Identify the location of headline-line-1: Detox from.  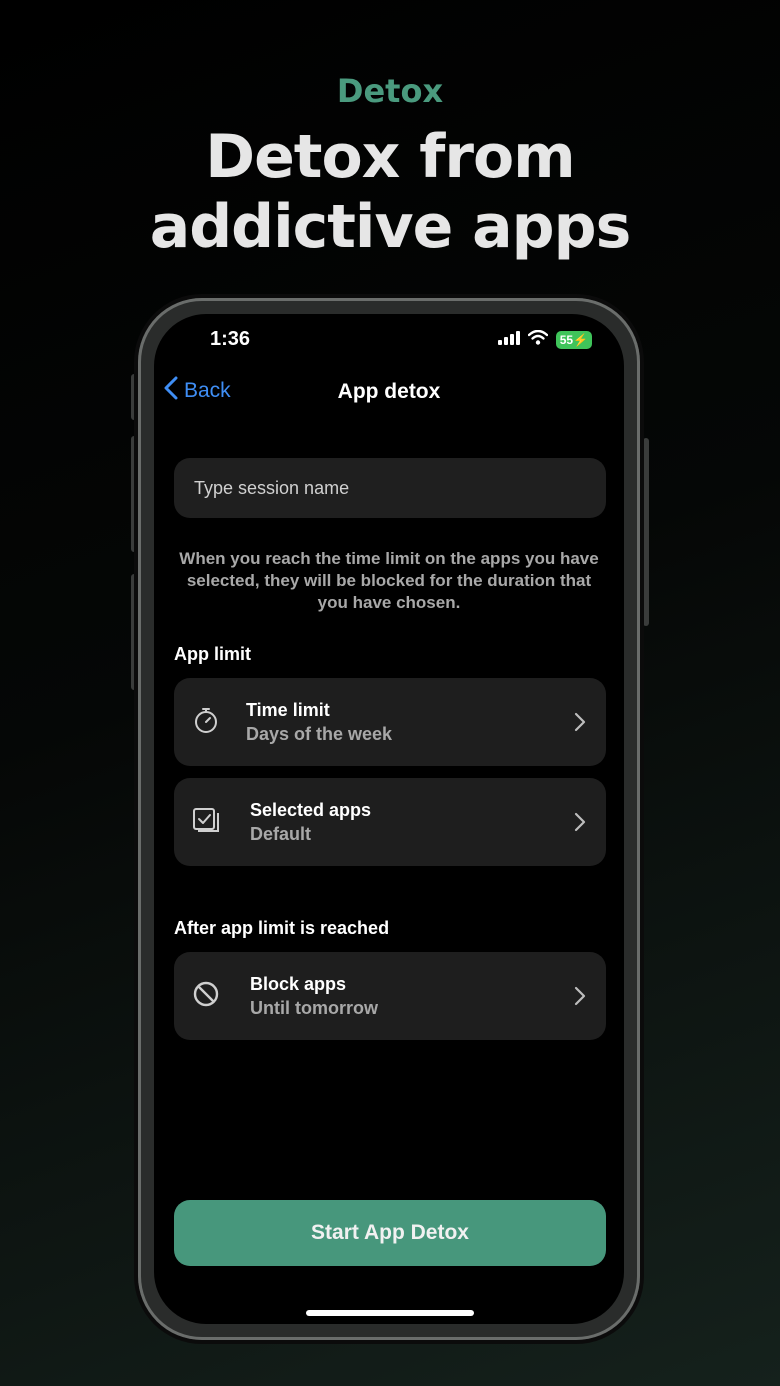
(390, 157).